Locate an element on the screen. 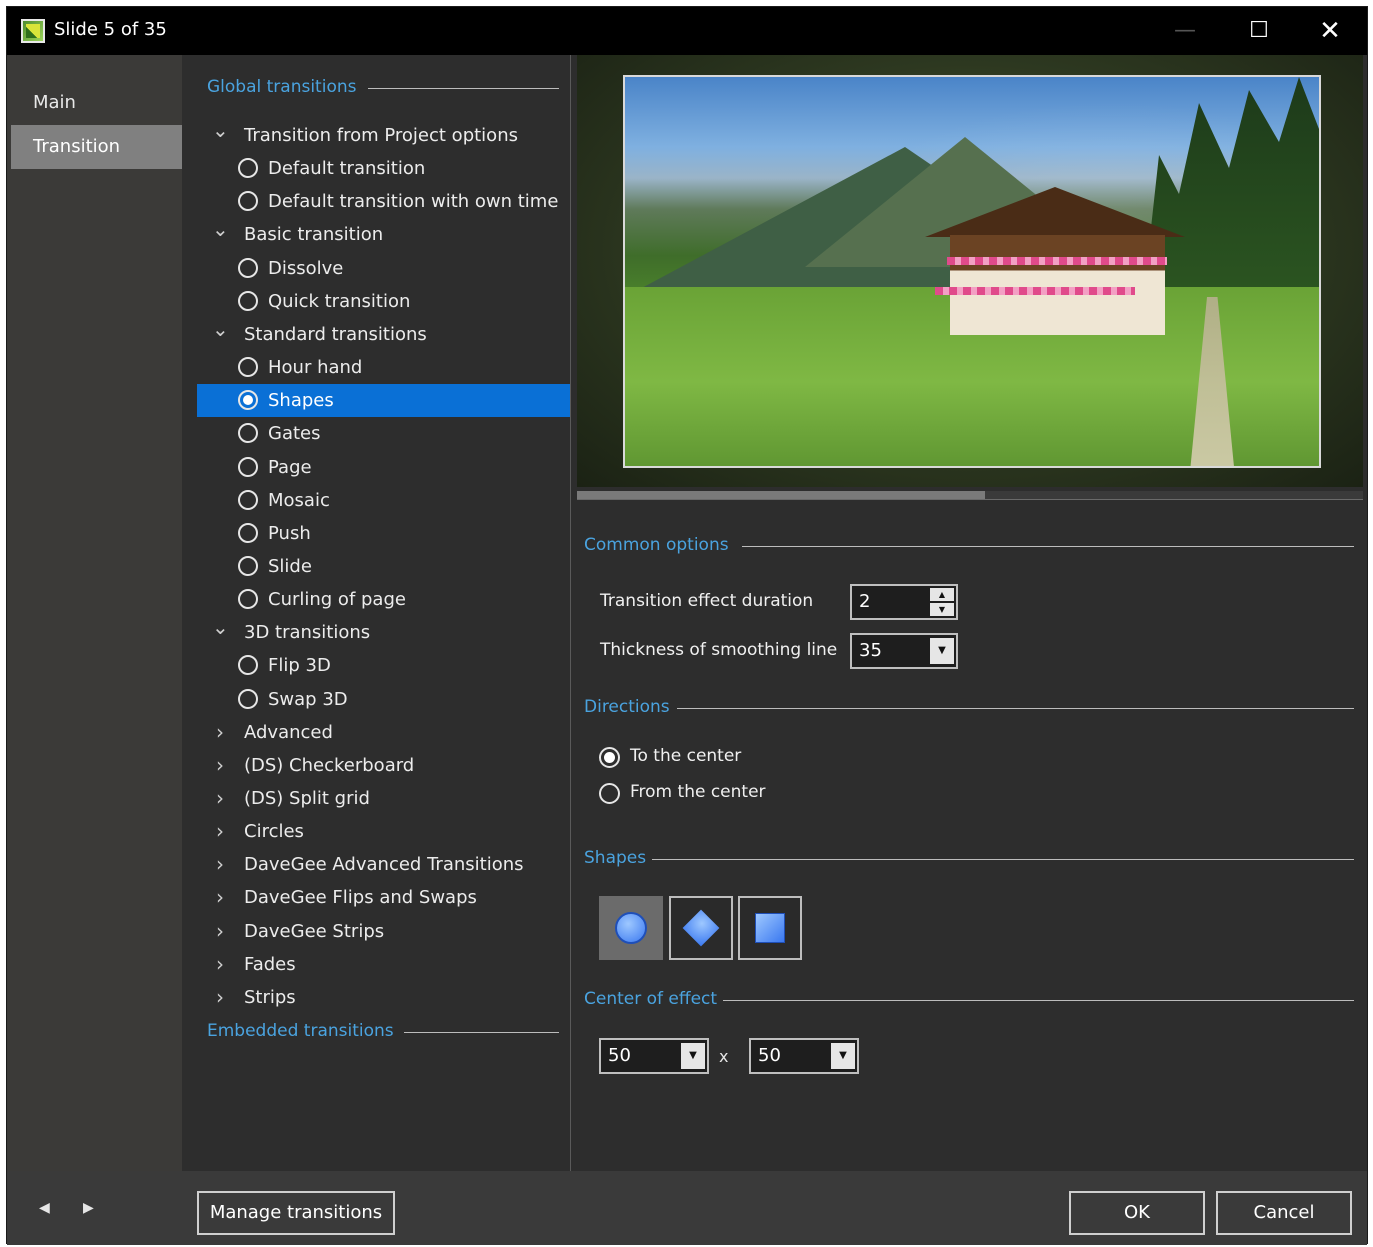  tree-group: ⌄ Basic transition is located at coordinates (383, 234).